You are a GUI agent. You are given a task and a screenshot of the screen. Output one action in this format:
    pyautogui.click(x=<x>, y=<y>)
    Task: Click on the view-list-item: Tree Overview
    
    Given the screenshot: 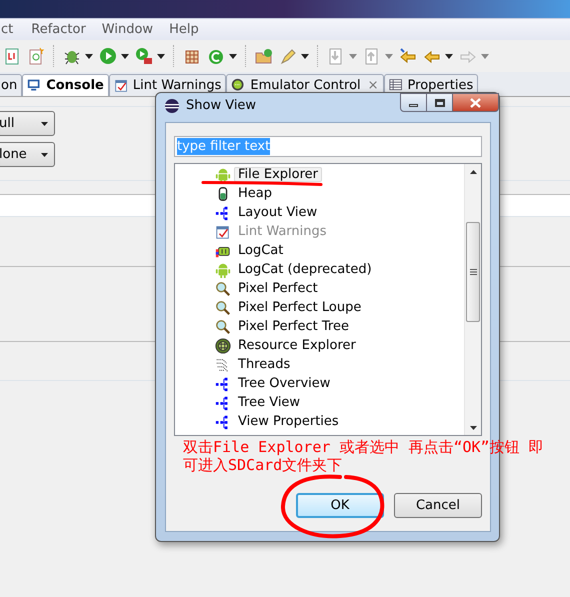 What is the action you would take?
    pyautogui.click(x=284, y=383)
    